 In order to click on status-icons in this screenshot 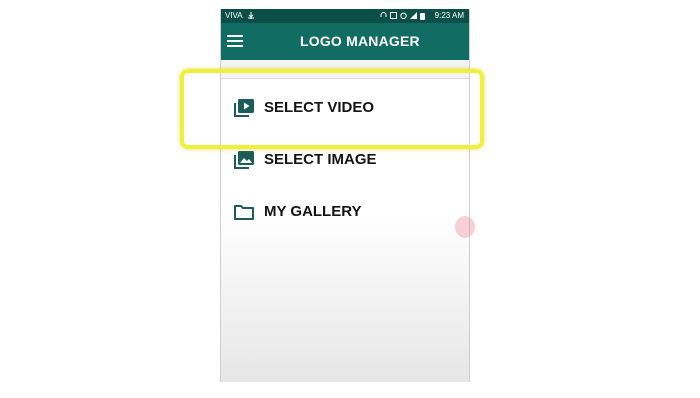, I will do `click(398, 15)`.